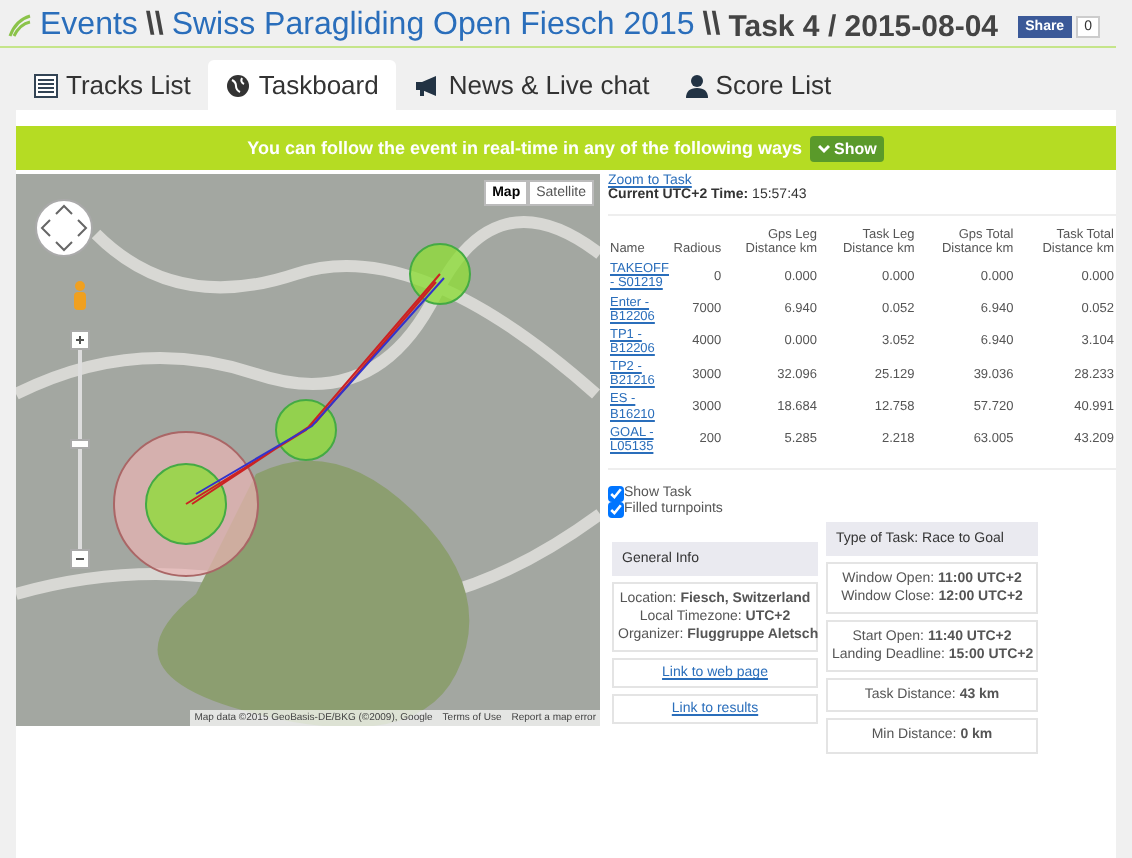  Describe the element at coordinates (696, 85) in the screenshot. I see `user-icon` at that location.